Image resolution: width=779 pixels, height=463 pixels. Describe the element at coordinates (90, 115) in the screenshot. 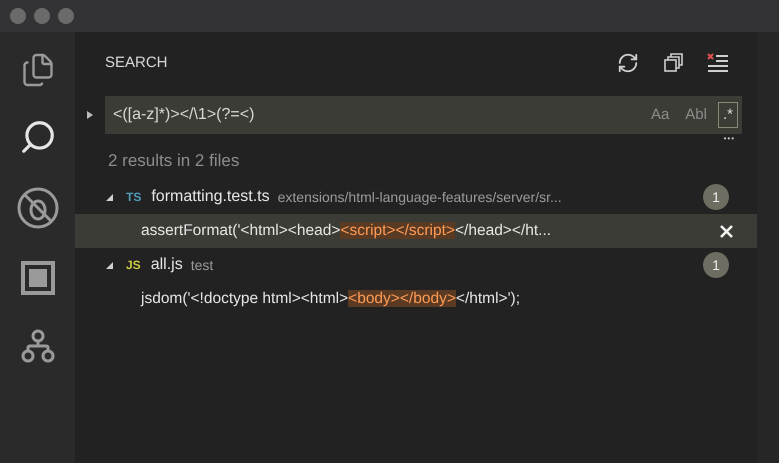

I see `expand-replace-icon` at that location.